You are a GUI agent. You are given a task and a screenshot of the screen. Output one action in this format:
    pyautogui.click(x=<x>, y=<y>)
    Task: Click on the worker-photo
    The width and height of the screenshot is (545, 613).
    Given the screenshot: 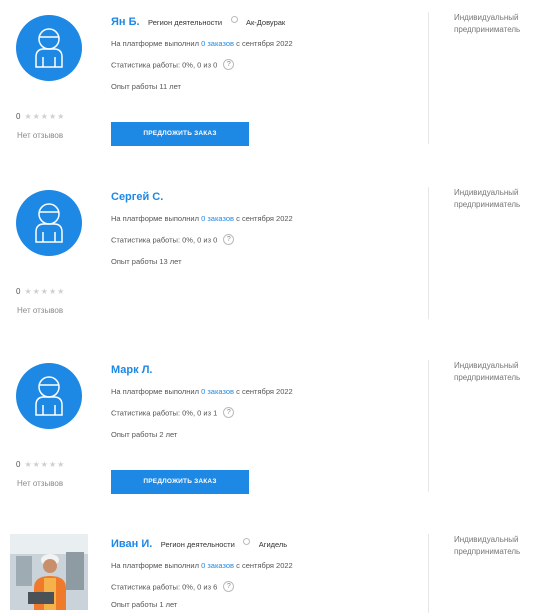 What is the action you would take?
    pyautogui.click(x=49, y=572)
    